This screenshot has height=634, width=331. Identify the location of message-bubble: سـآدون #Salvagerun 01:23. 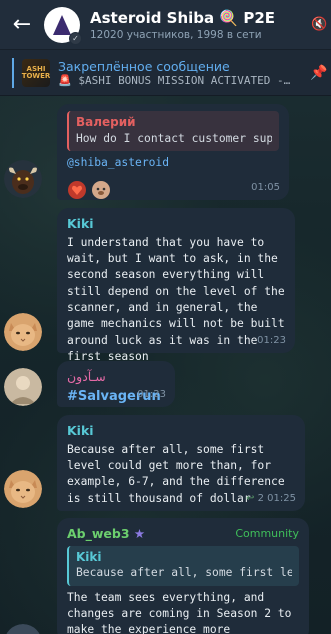
(116, 384).